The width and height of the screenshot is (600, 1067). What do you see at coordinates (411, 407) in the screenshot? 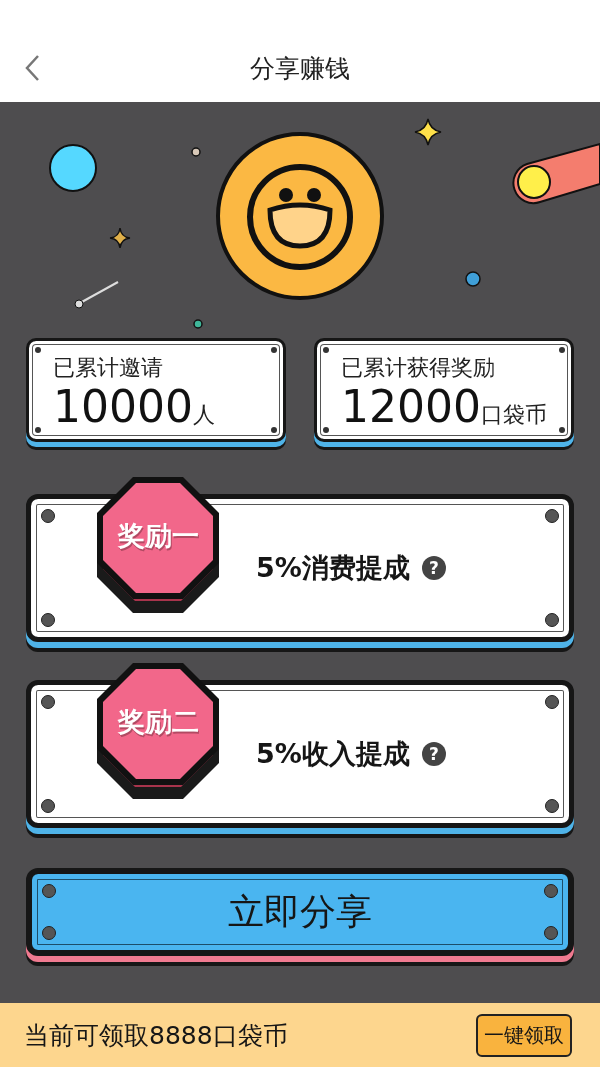
I see `stat-value: 12000` at bounding box center [411, 407].